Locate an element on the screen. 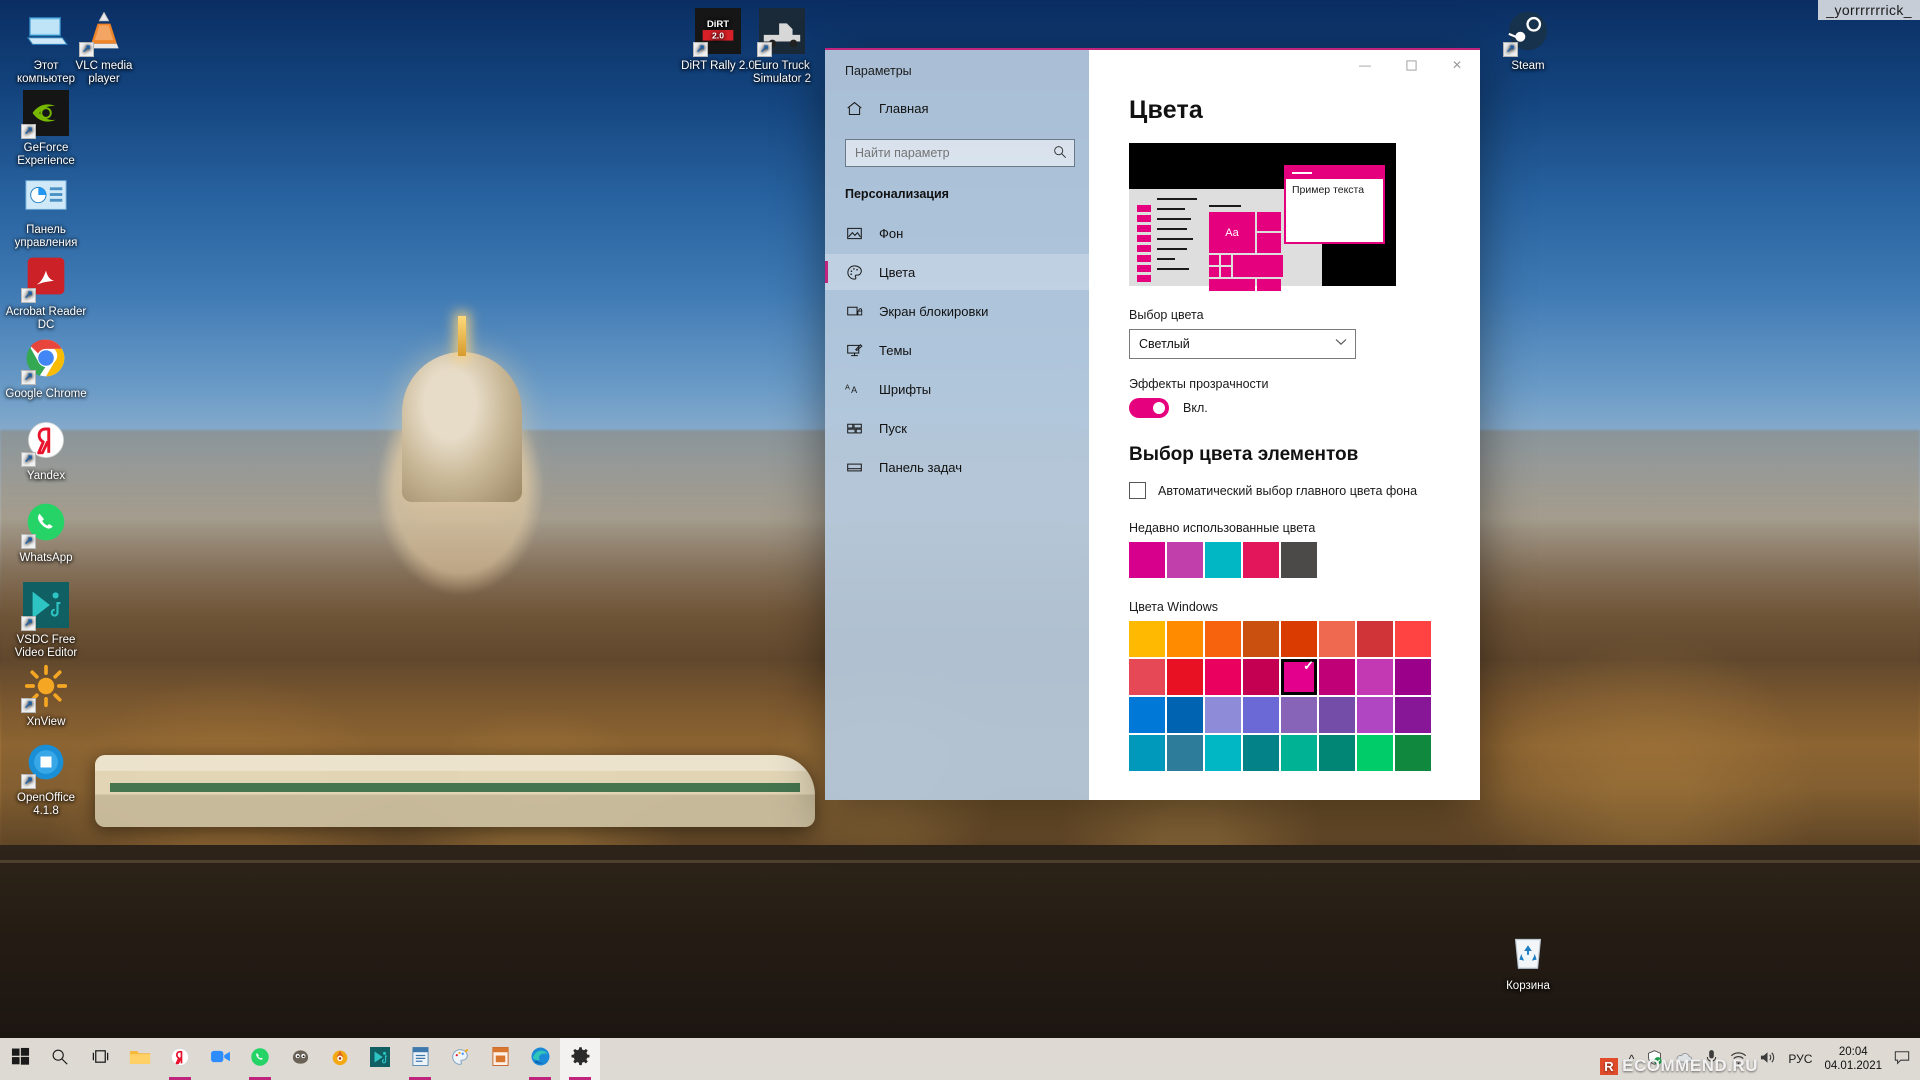  auto-accent-row: Автоматический выбор главного цвета фона is located at coordinates (1304, 490).